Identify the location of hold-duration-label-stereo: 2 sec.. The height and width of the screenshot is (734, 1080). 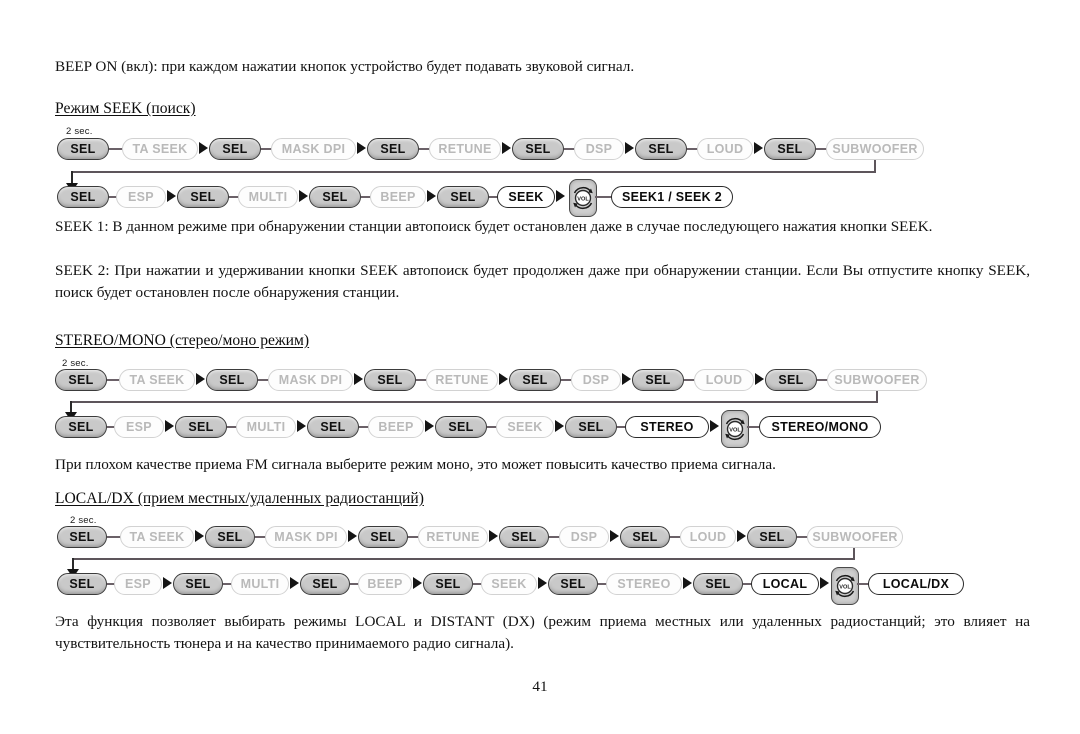
(75, 363).